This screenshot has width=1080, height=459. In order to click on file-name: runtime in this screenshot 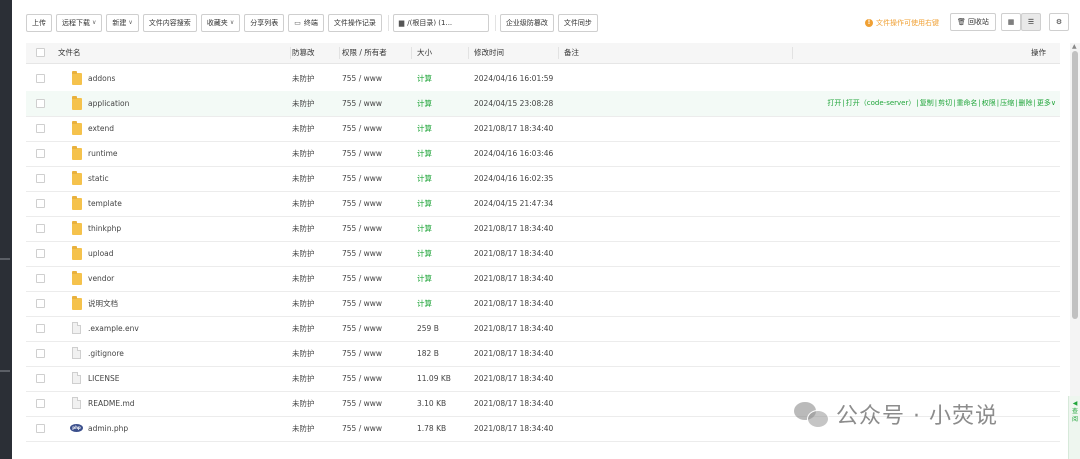, I will do `click(103, 153)`.